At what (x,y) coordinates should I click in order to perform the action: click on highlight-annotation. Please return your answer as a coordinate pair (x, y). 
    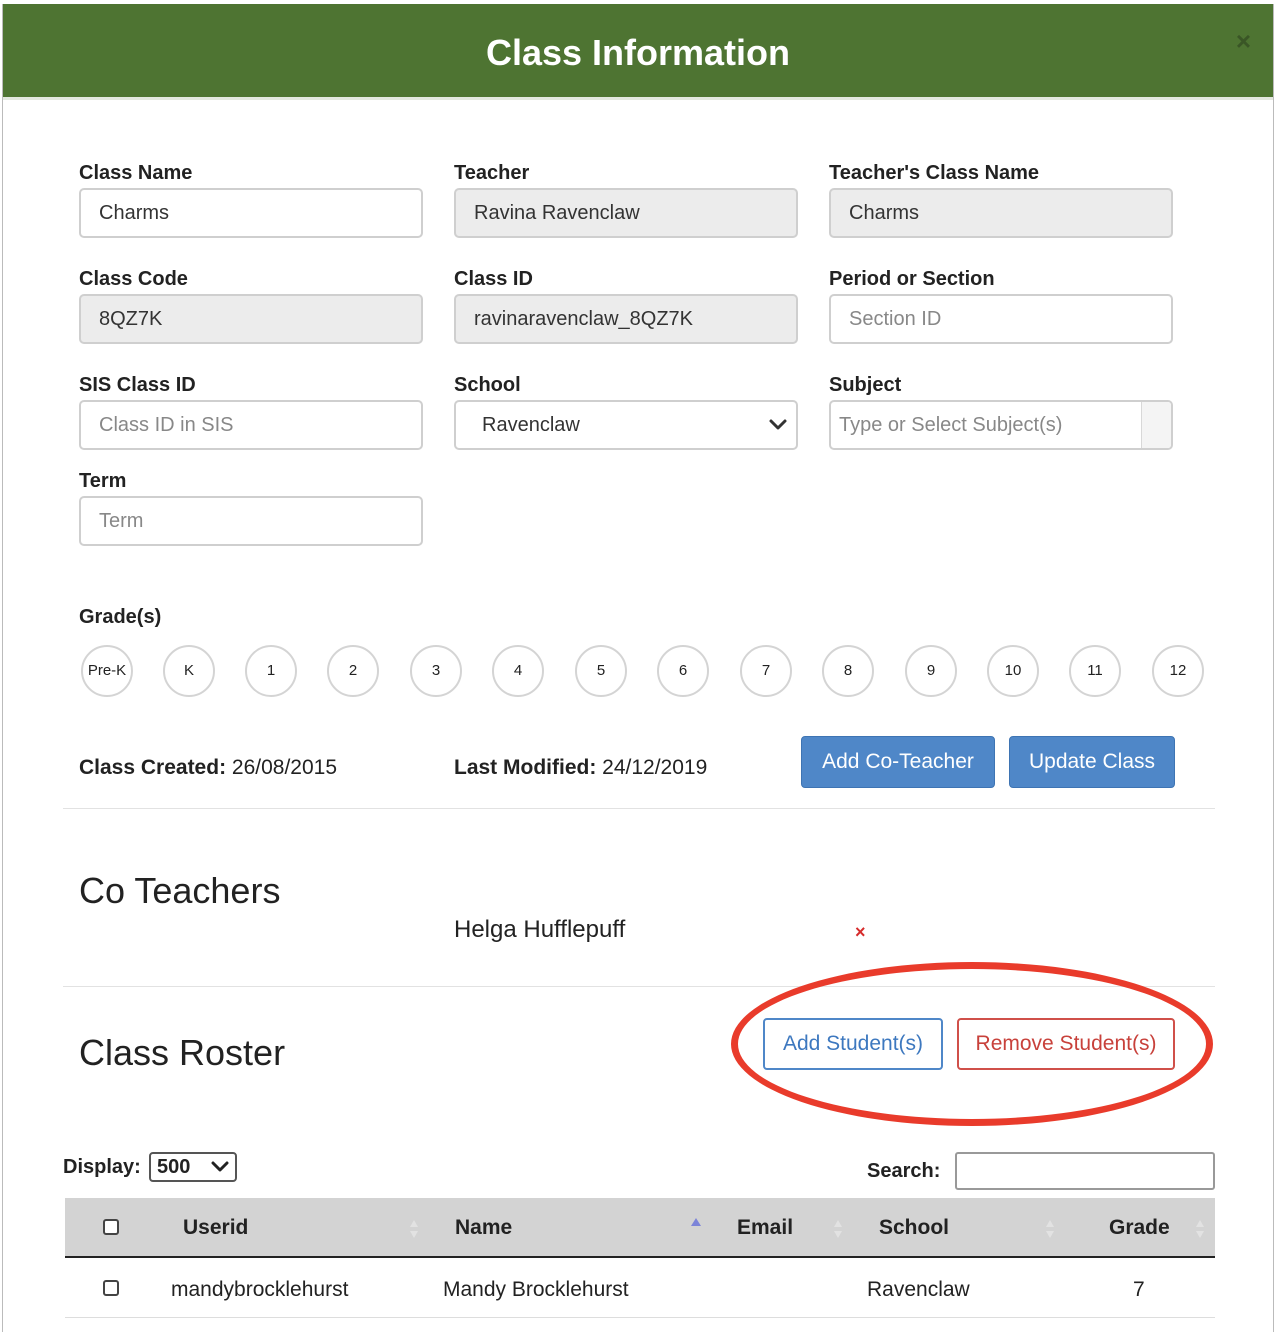
    Looking at the image, I should click on (972, 1044).